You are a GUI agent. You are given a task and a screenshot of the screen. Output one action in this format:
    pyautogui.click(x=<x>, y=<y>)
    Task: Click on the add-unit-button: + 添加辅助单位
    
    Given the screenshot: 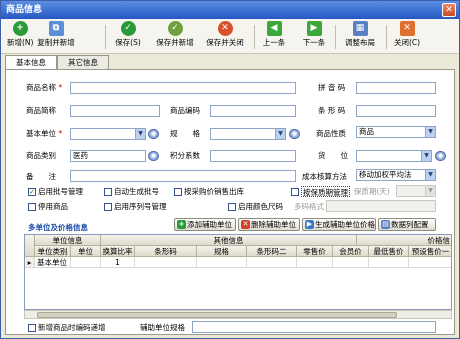 What is the action you would take?
    pyautogui.click(x=205, y=224)
    